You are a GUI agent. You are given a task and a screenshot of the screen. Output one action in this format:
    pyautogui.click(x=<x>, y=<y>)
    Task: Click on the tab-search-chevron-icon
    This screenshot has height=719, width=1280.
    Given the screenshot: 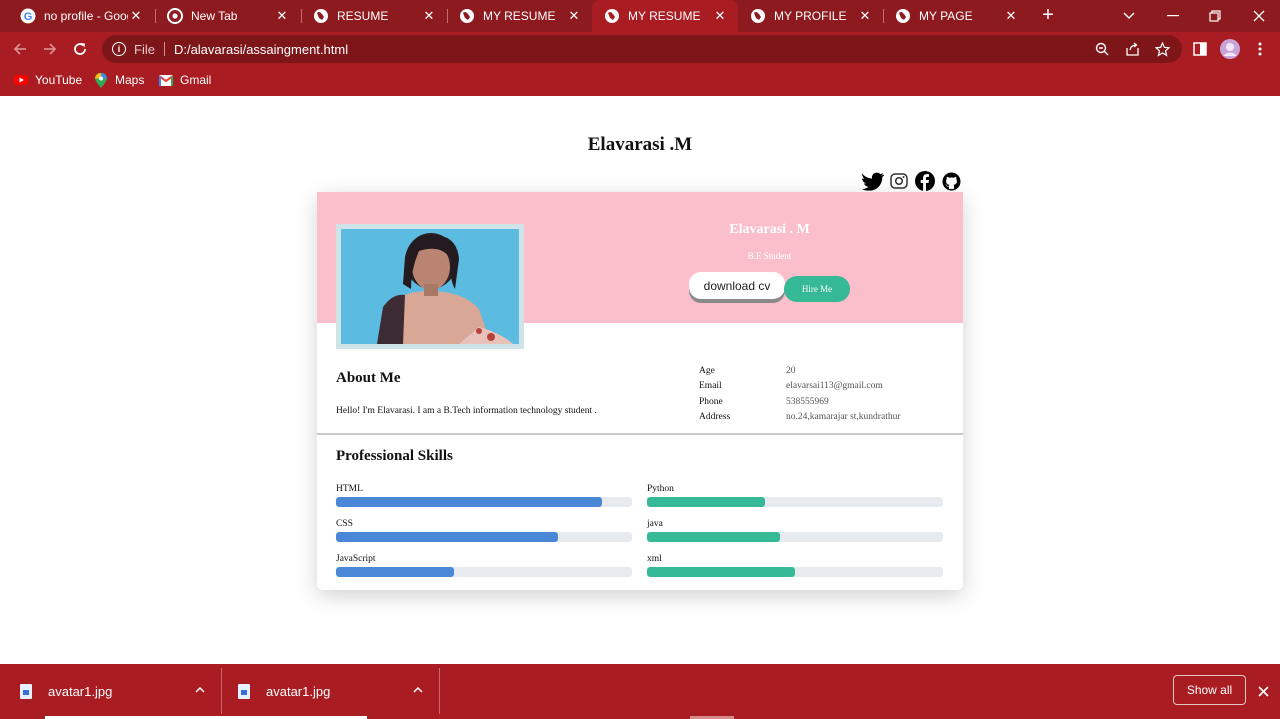 What is the action you would take?
    pyautogui.click(x=1129, y=16)
    